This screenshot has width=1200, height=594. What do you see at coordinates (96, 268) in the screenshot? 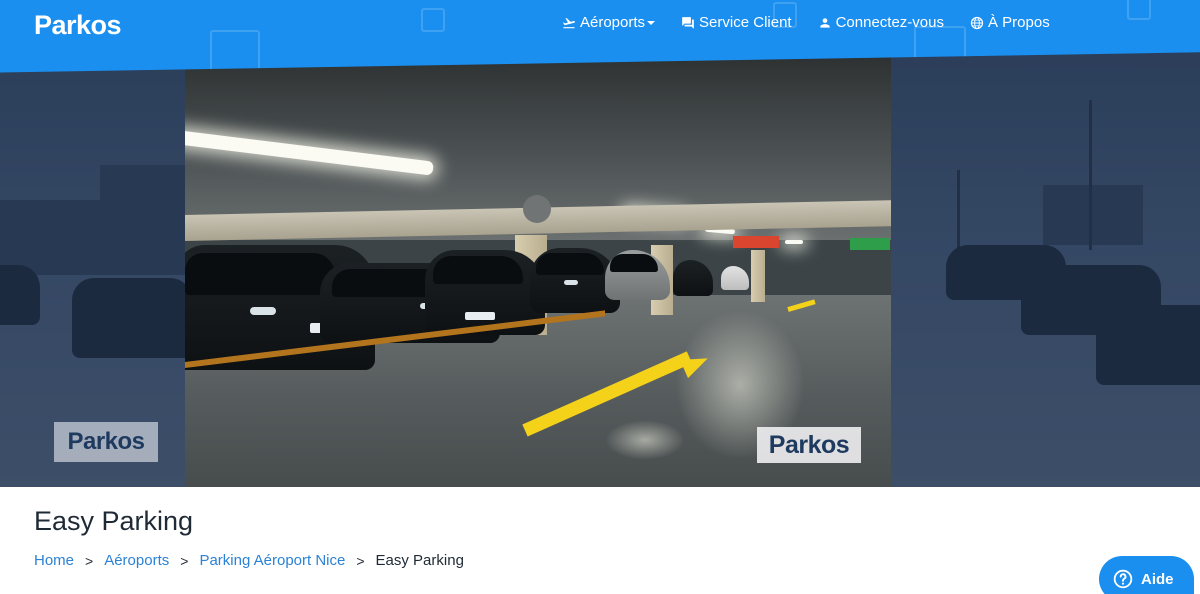
I see `hero-side-image-left: Parkos` at bounding box center [96, 268].